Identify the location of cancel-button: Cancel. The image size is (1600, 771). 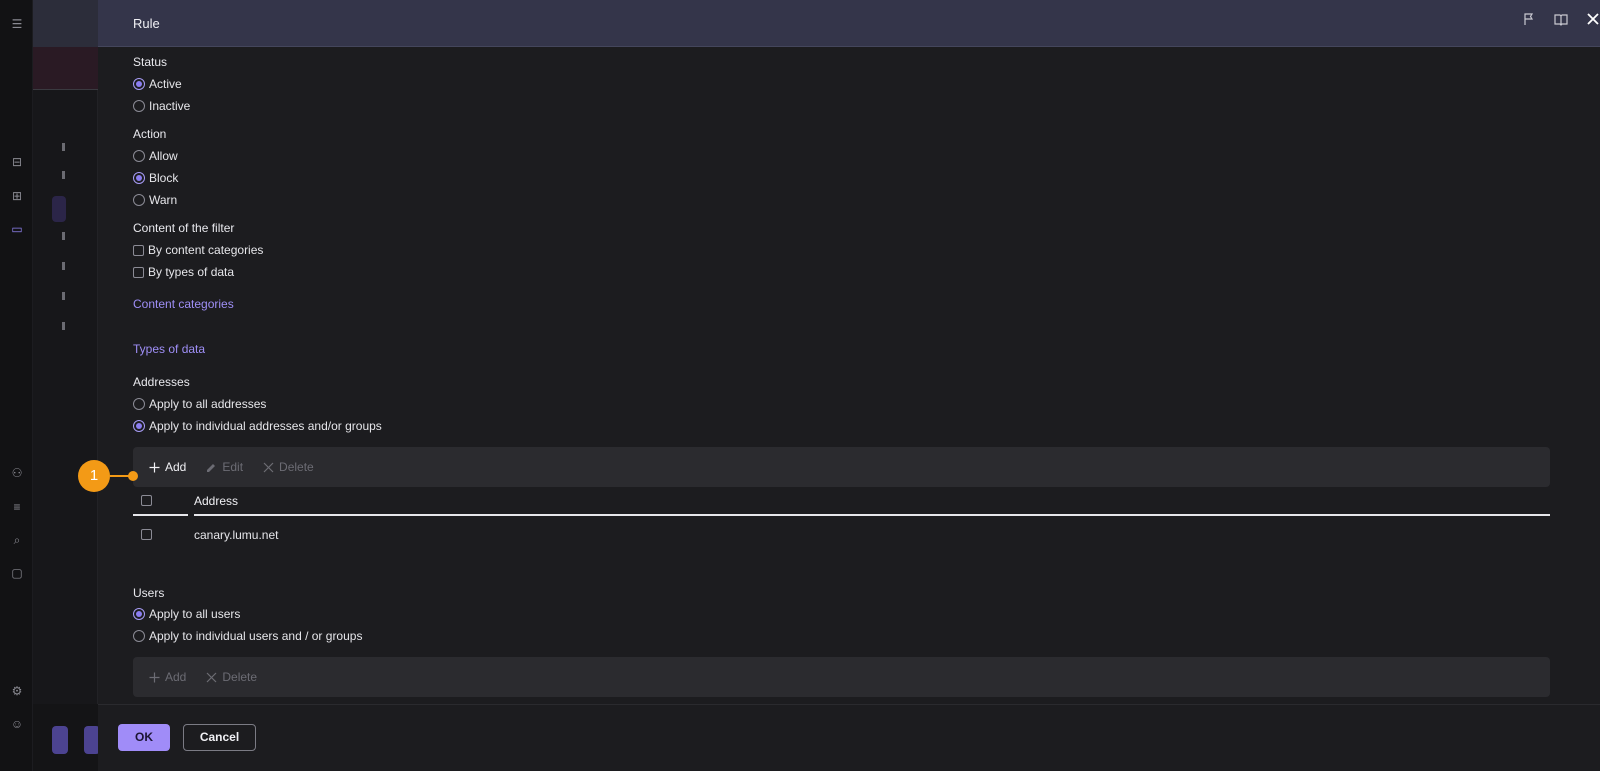
(219, 737).